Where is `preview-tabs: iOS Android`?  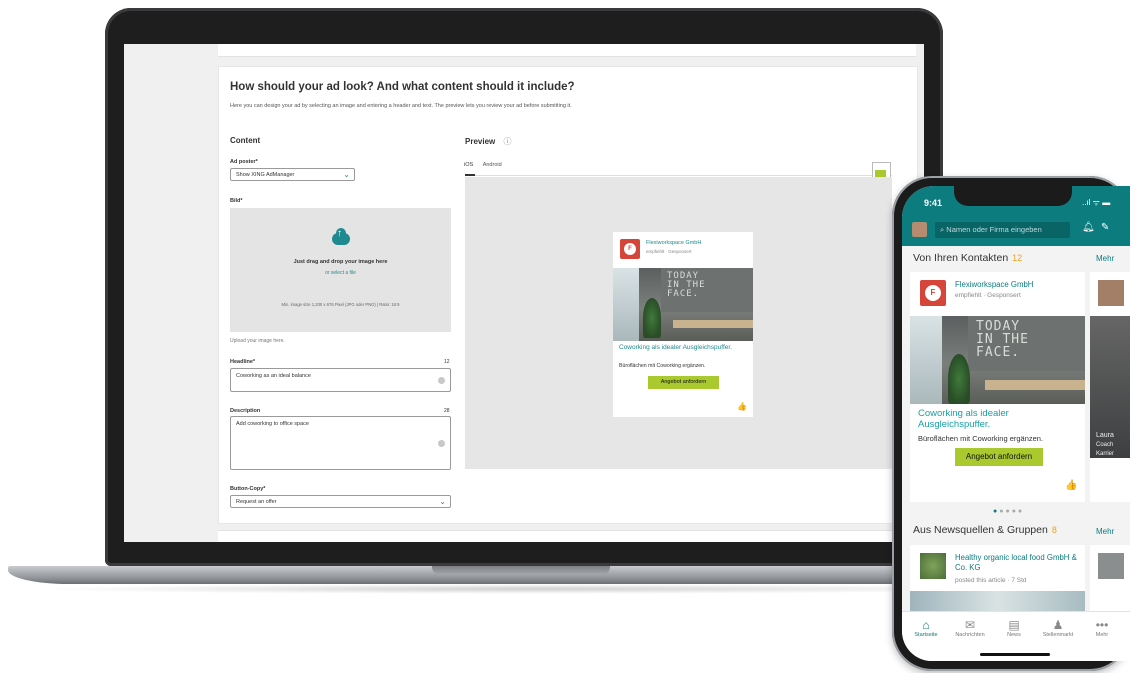
preview-tabs: iOS Android is located at coordinates (483, 165).